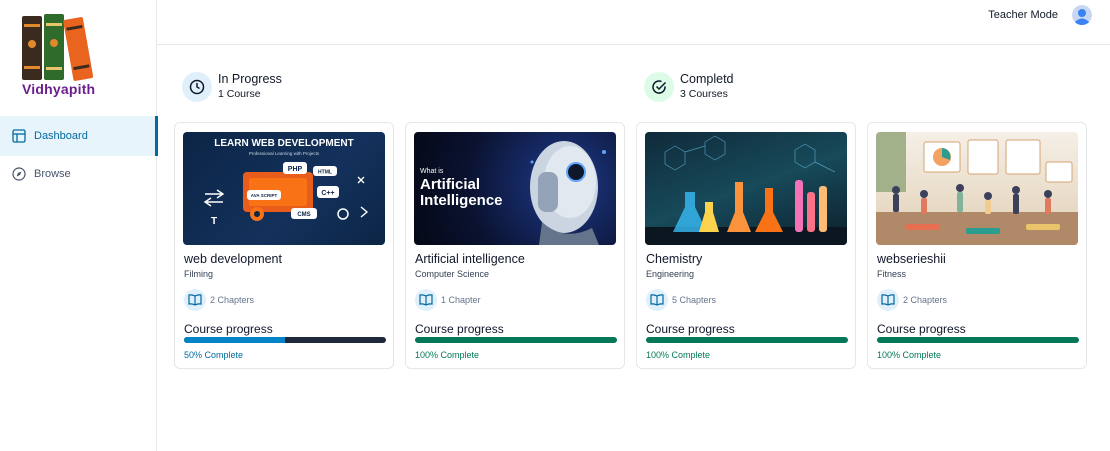 The height and width of the screenshot is (451, 1110). Describe the element at coordinates (892, 274) in the screenshot. I see `course-category: Fitness` at that location.